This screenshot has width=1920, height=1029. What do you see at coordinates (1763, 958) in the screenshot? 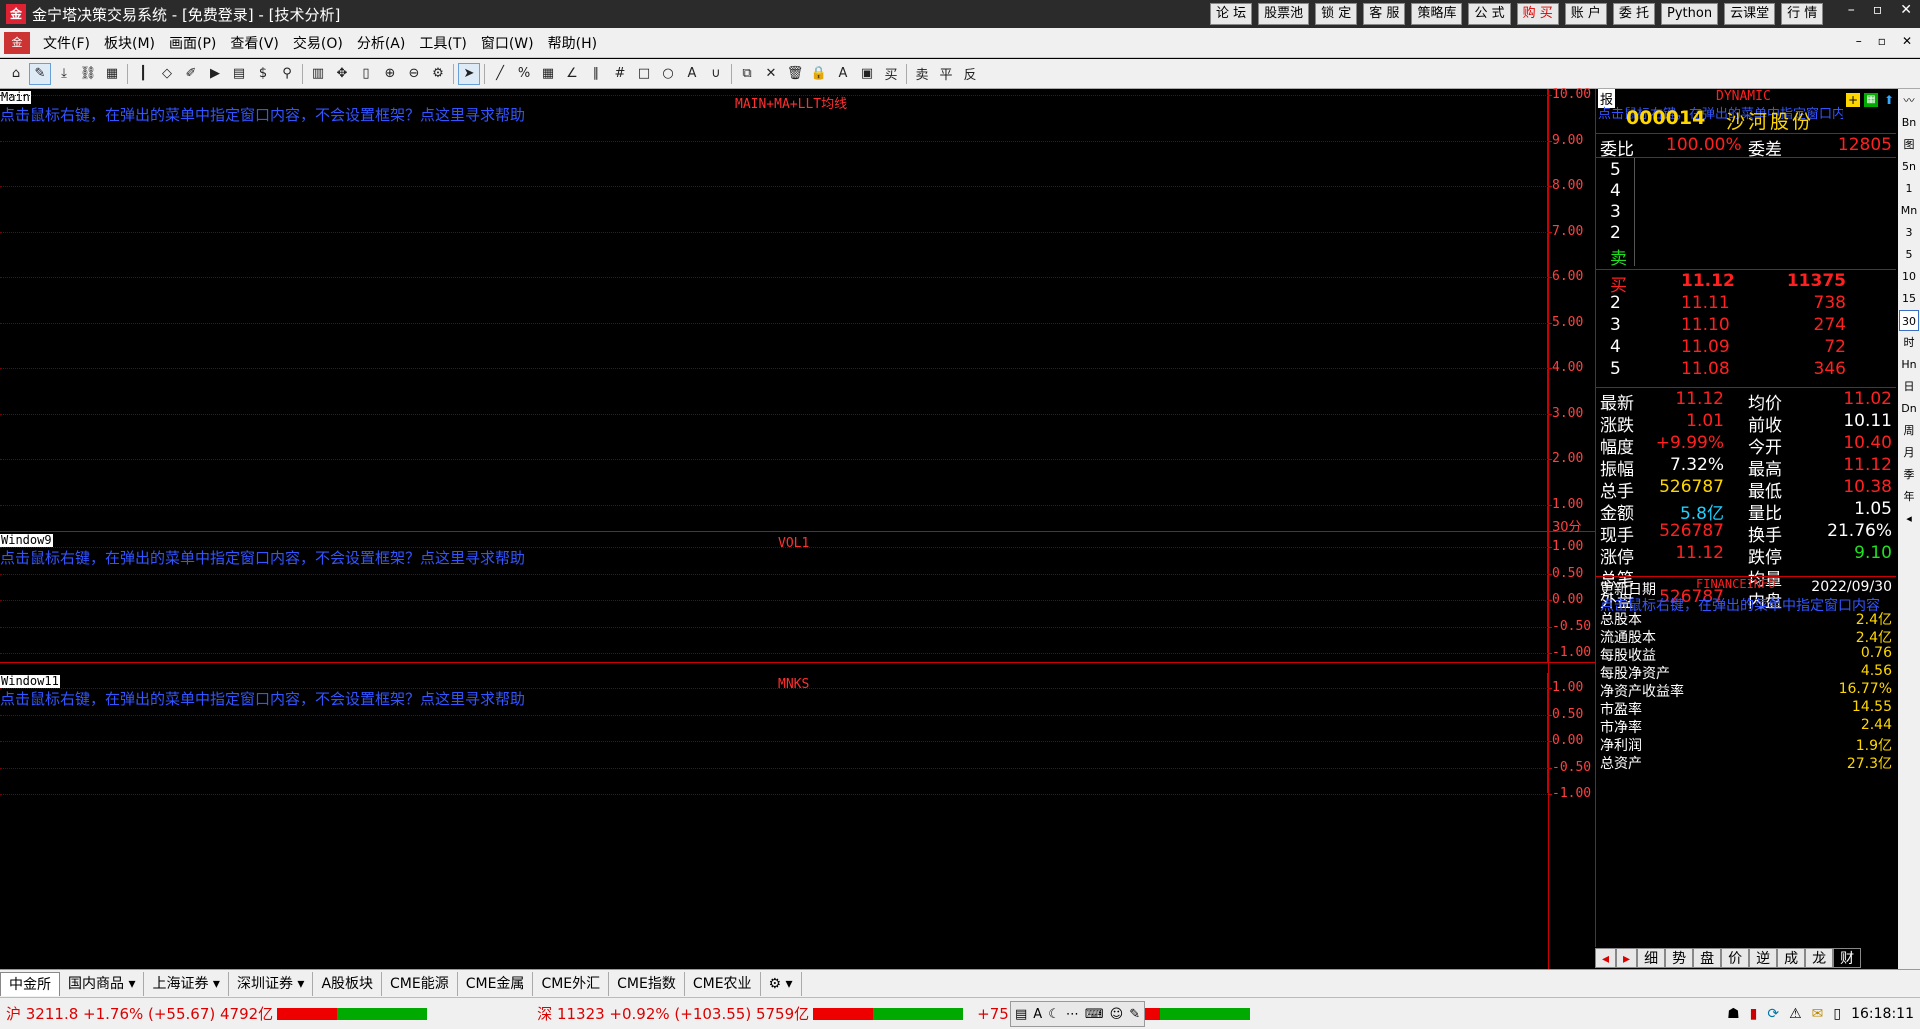
I see `panel-tab: 逆` at bounding box center [1763, 958].